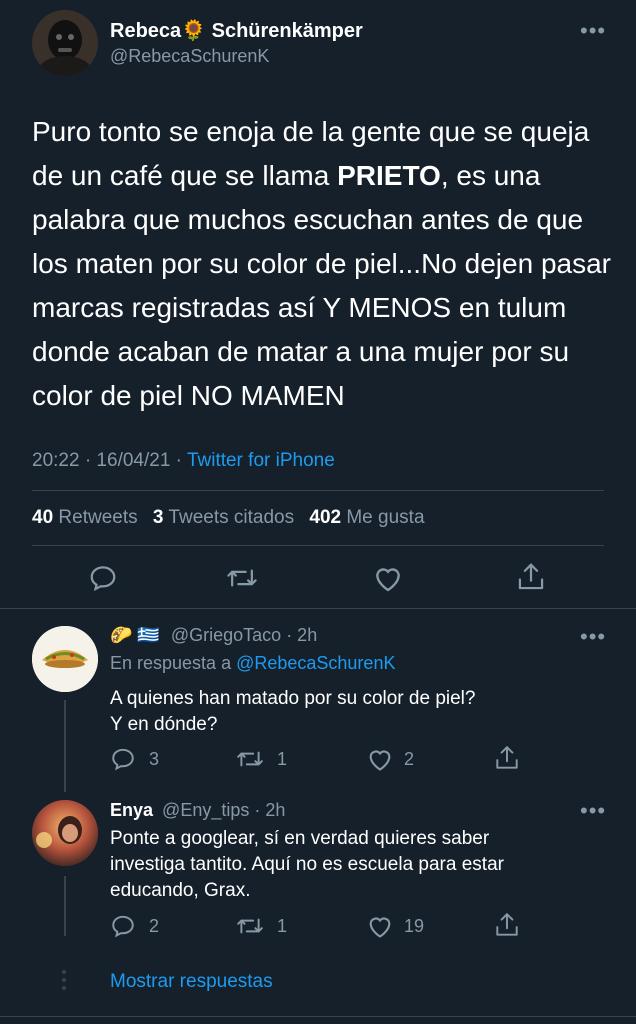 This screenshot has width=636, height=1024. What do you see at coordinates (180, 890) in the screenshot?
I see `reply2-text-line3: educando, Grax.` at bounding box center [180, 890].